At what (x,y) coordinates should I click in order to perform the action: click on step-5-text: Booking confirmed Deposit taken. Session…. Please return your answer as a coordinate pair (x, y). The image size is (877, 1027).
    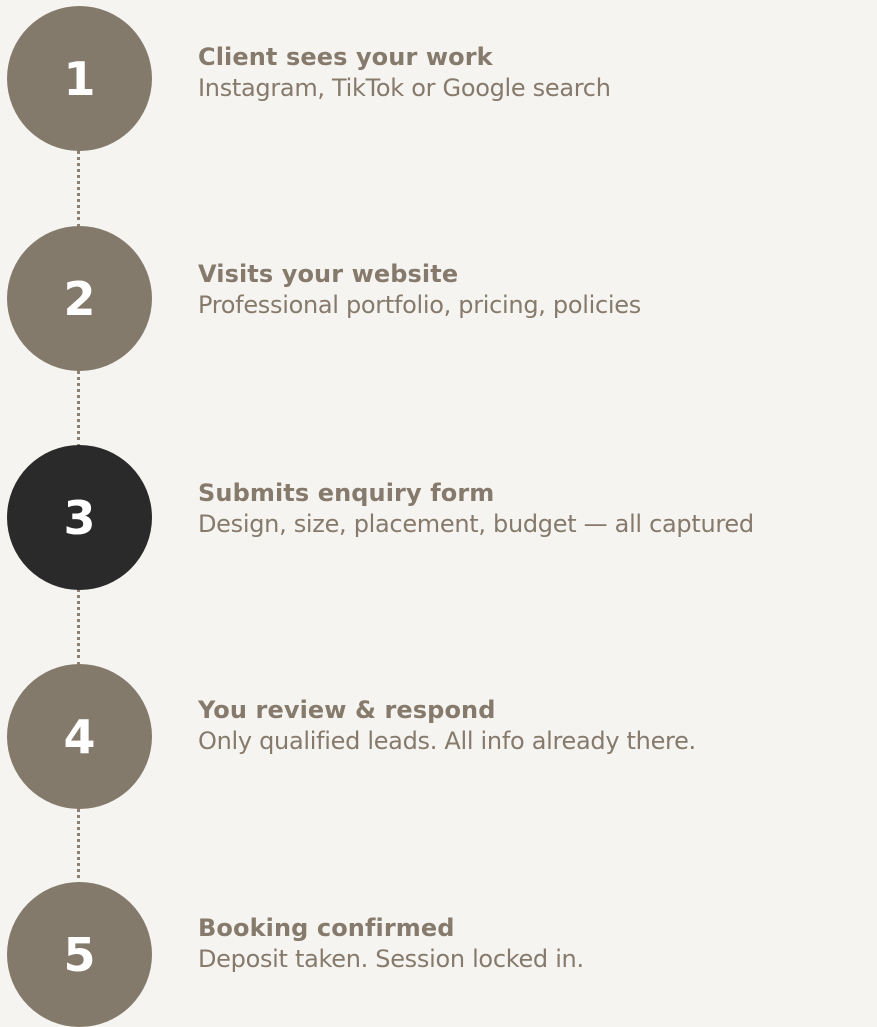
    Looking at the image, I should click on (537, 944).